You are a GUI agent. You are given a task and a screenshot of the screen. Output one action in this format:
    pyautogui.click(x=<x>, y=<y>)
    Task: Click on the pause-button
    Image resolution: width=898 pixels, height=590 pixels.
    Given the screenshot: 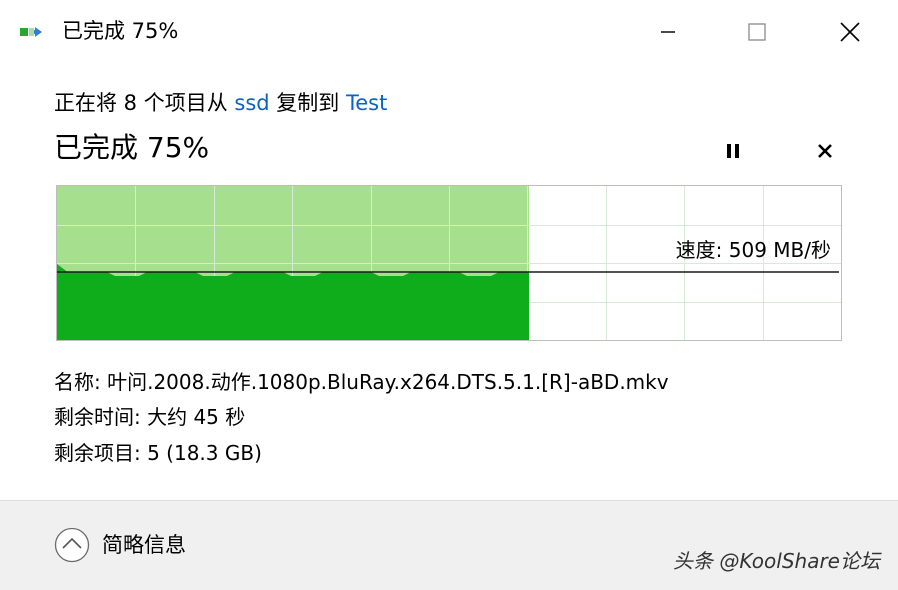 What is the action you would take?
    pyautogui.click(x=733, y=151)
    